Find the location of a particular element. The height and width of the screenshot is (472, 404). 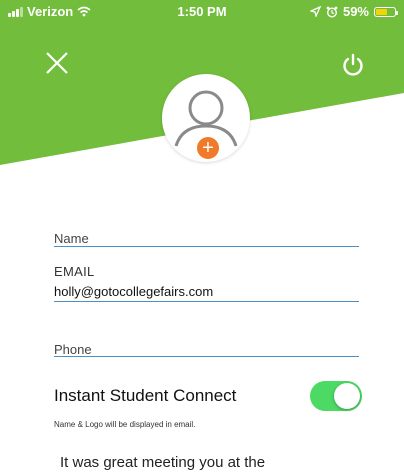

name-underline is located at coordinates (206, 246).